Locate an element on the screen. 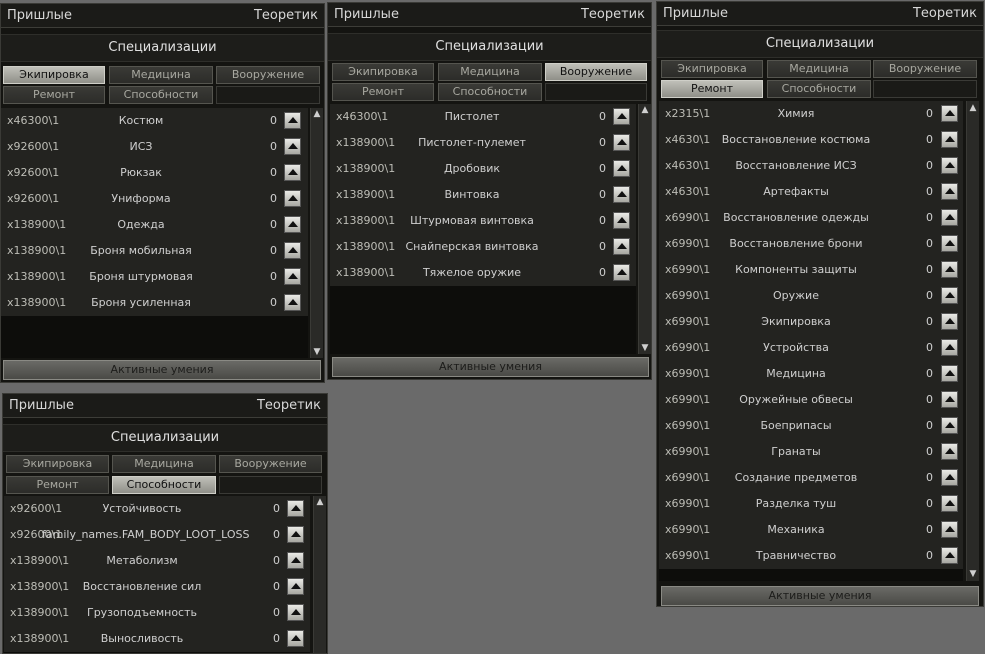  skill-name: Рюкзак is located at coordinates (141, 172).